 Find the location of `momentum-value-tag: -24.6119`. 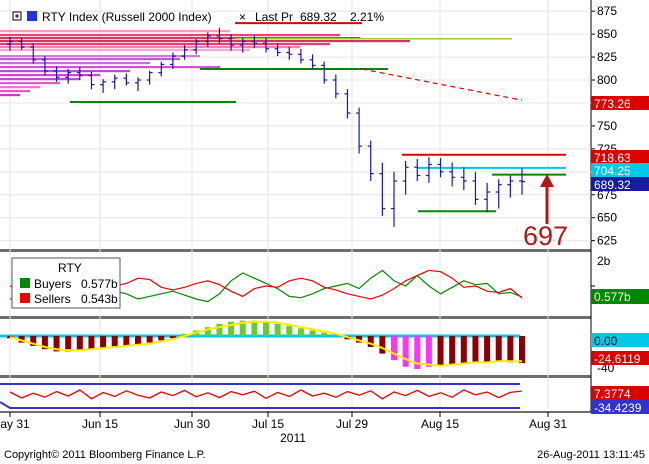

momentum-value-tag: -24.6119 is located at coordinates (620, 358).